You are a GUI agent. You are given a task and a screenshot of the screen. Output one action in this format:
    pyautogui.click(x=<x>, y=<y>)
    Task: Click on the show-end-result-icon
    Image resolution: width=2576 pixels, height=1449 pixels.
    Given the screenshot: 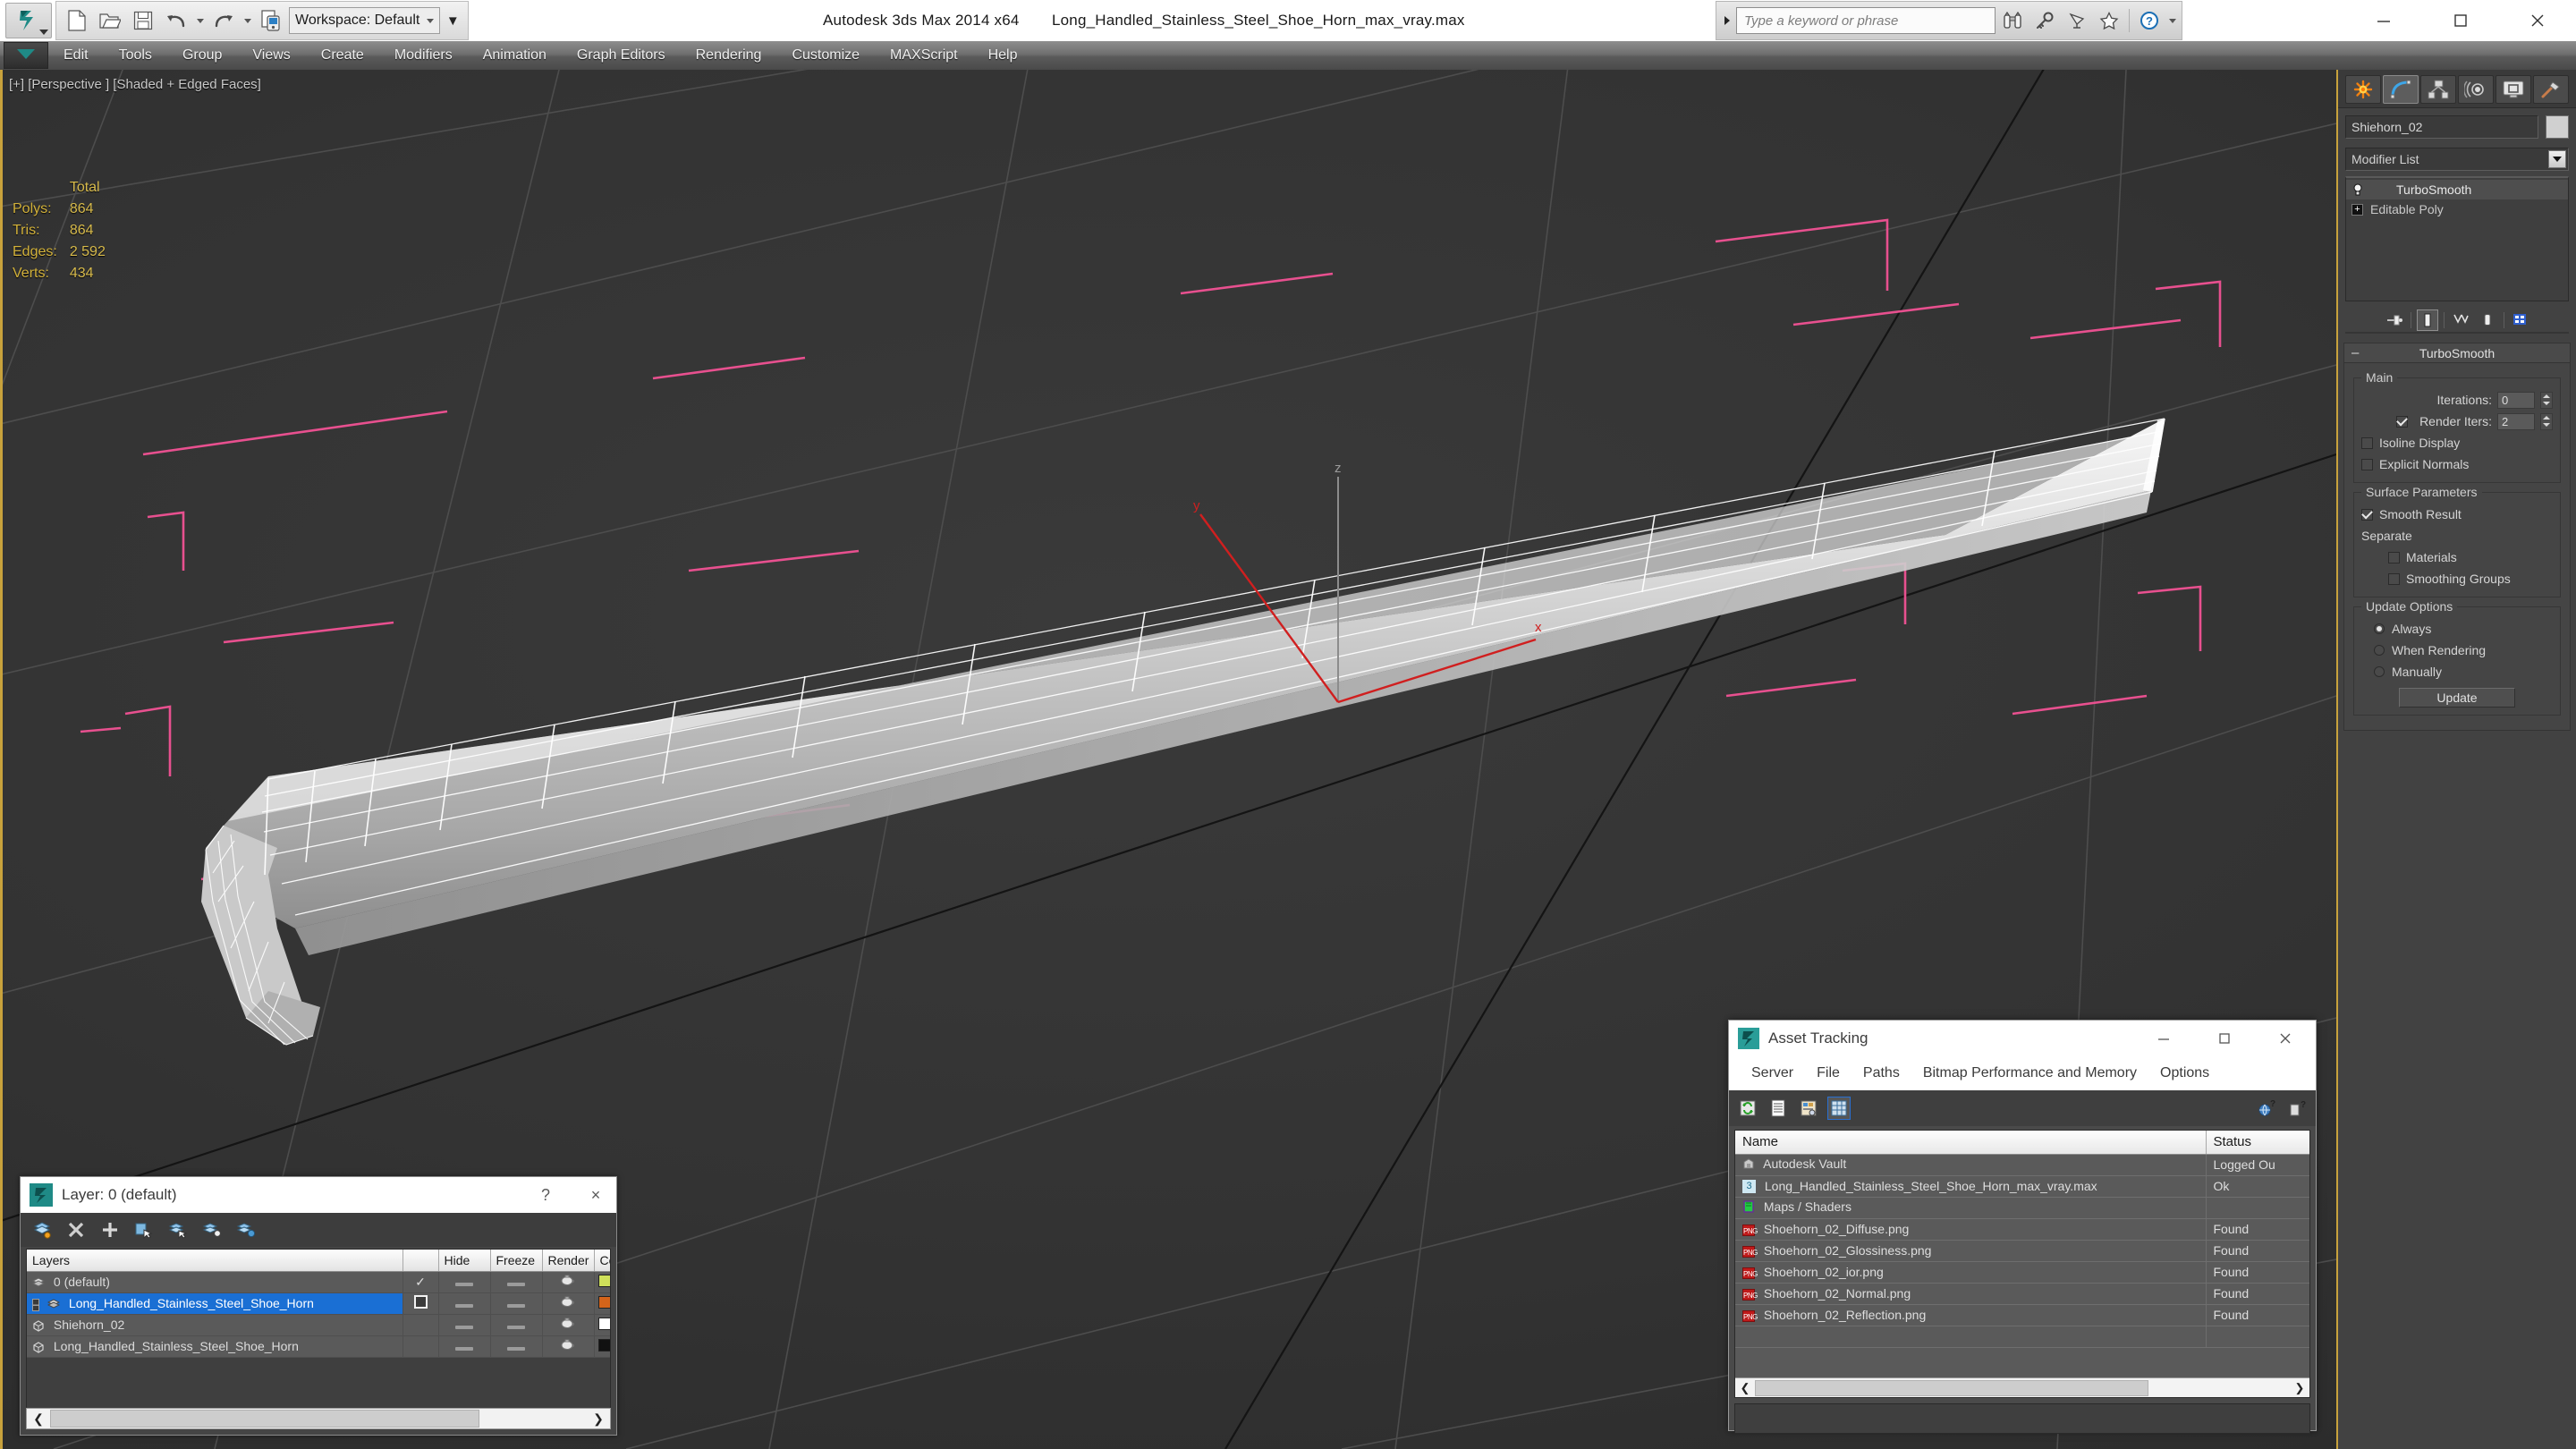 What is the action you would take?
    pyautogui.click(x=2427, y=320)
    